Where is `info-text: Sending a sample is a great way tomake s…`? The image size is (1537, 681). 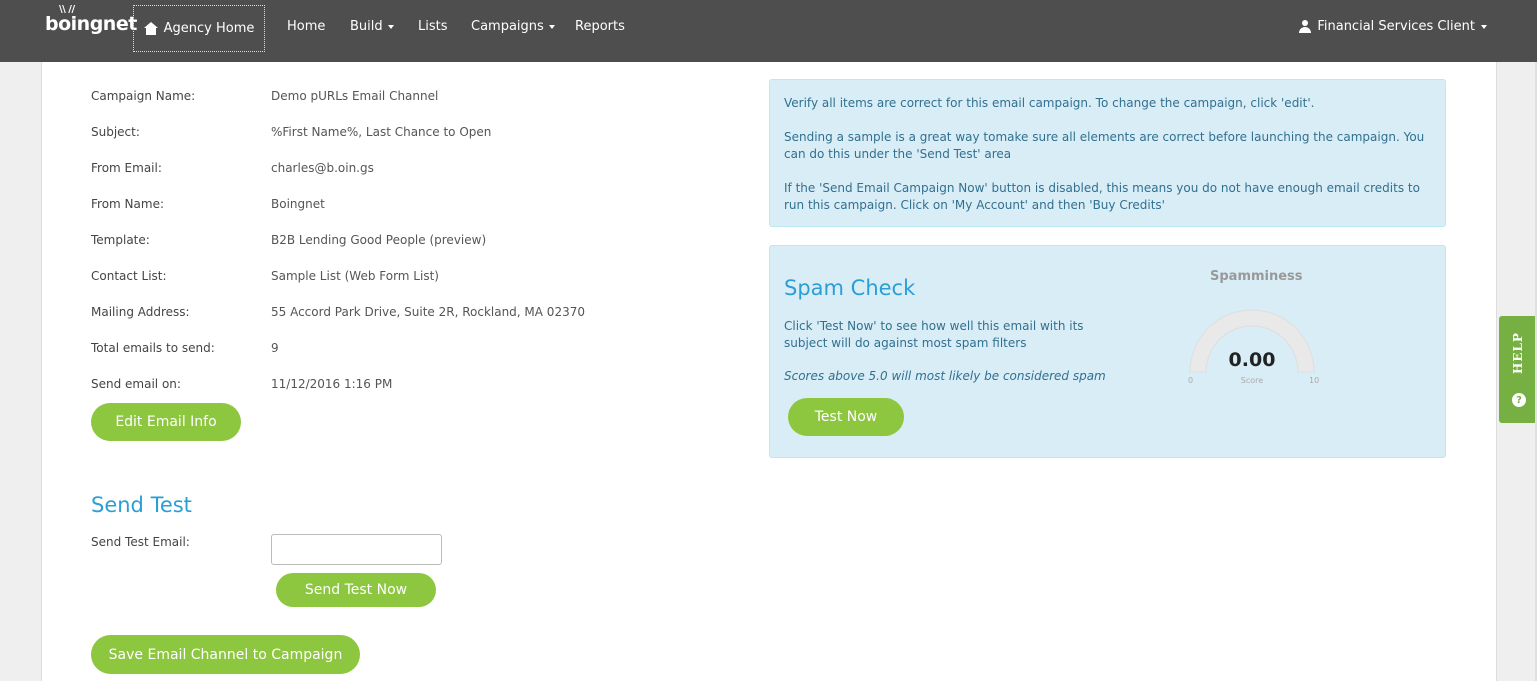
info-text: Sending a sample is a great way tomake s… is located at coordinates (1104, 145).